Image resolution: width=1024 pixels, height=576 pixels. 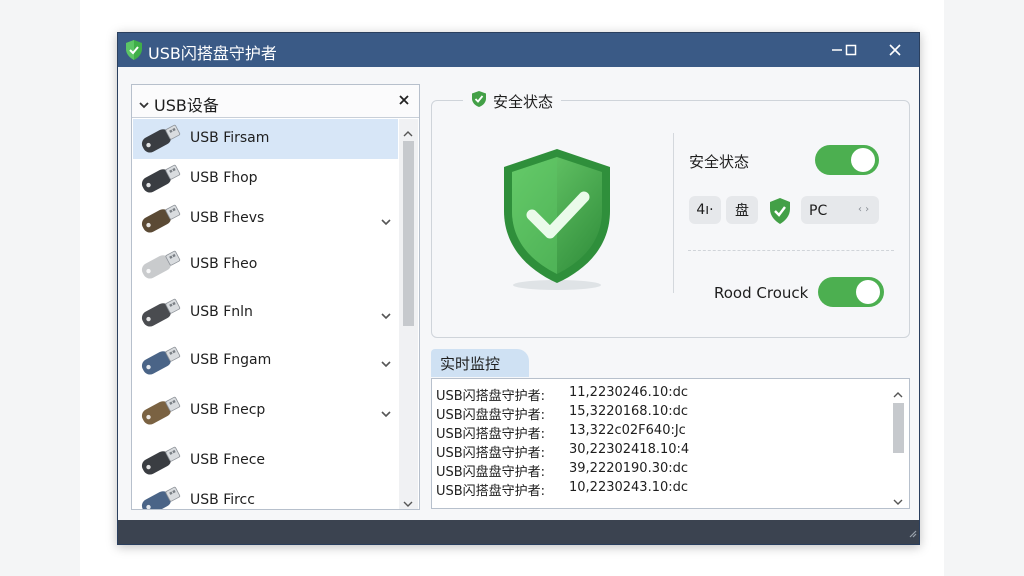 What do you see at coordinates (627, 430) in the screenshot?
I see `log-value: 13,322c02F640:Jc` at bounding box center [627, 430].